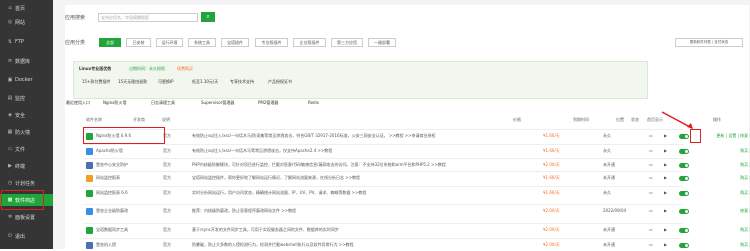  I want to click on tab-enterprise-plugins: 企业版插件, so click(309, 42).